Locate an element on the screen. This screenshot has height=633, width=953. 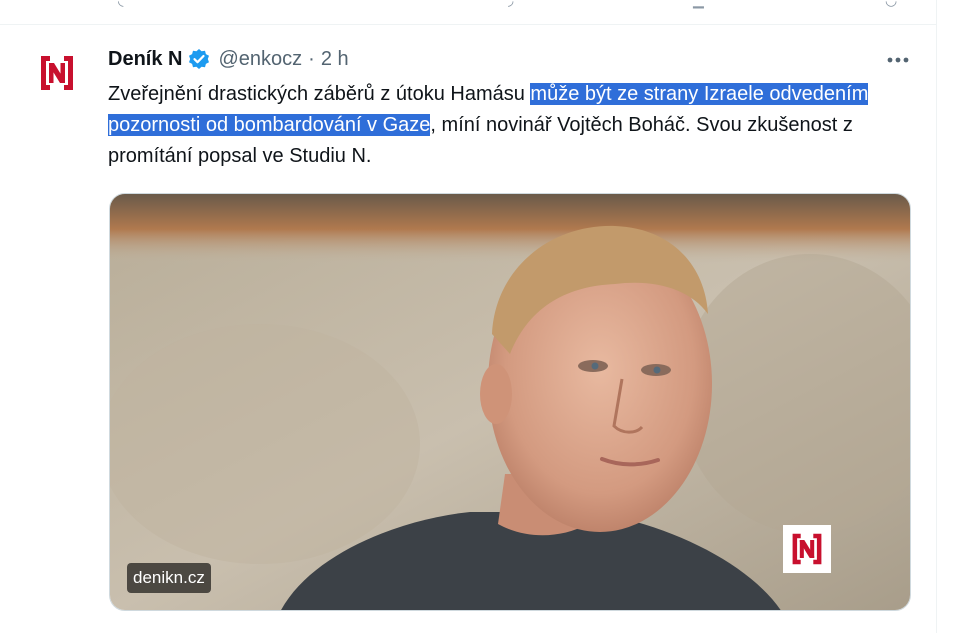
display-name: Deník N is located at coordinates (145, 59).